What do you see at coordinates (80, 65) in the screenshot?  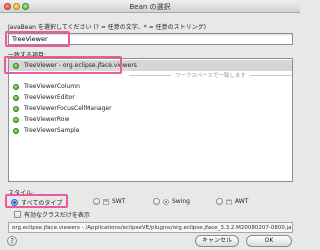 I see `list-item-label: TreeViewer - org.eclipse.jface.viewers` at bounding box center [80, 65].